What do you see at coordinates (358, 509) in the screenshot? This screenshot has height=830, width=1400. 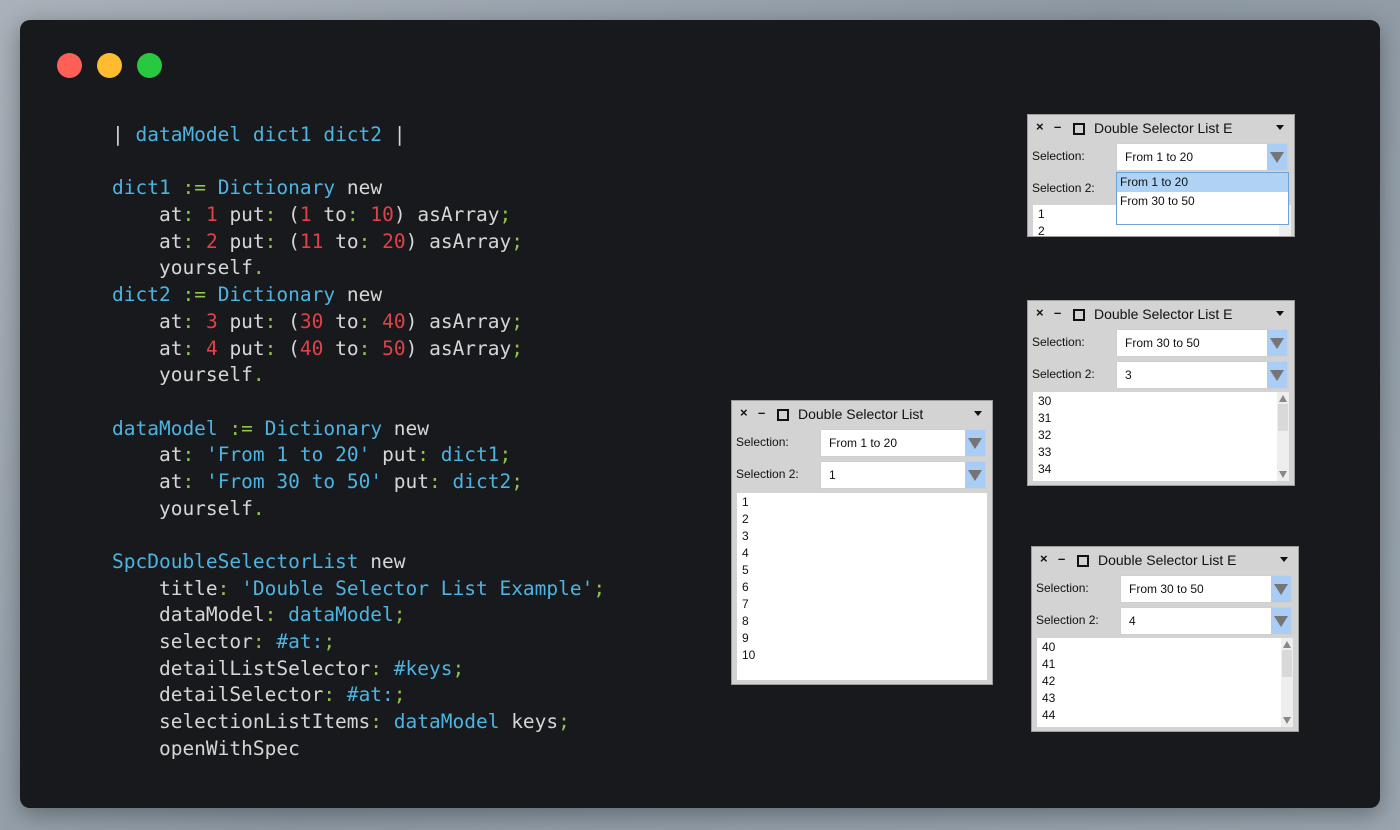 I see `code-line: yourself.` at bounding box center [358, 509].